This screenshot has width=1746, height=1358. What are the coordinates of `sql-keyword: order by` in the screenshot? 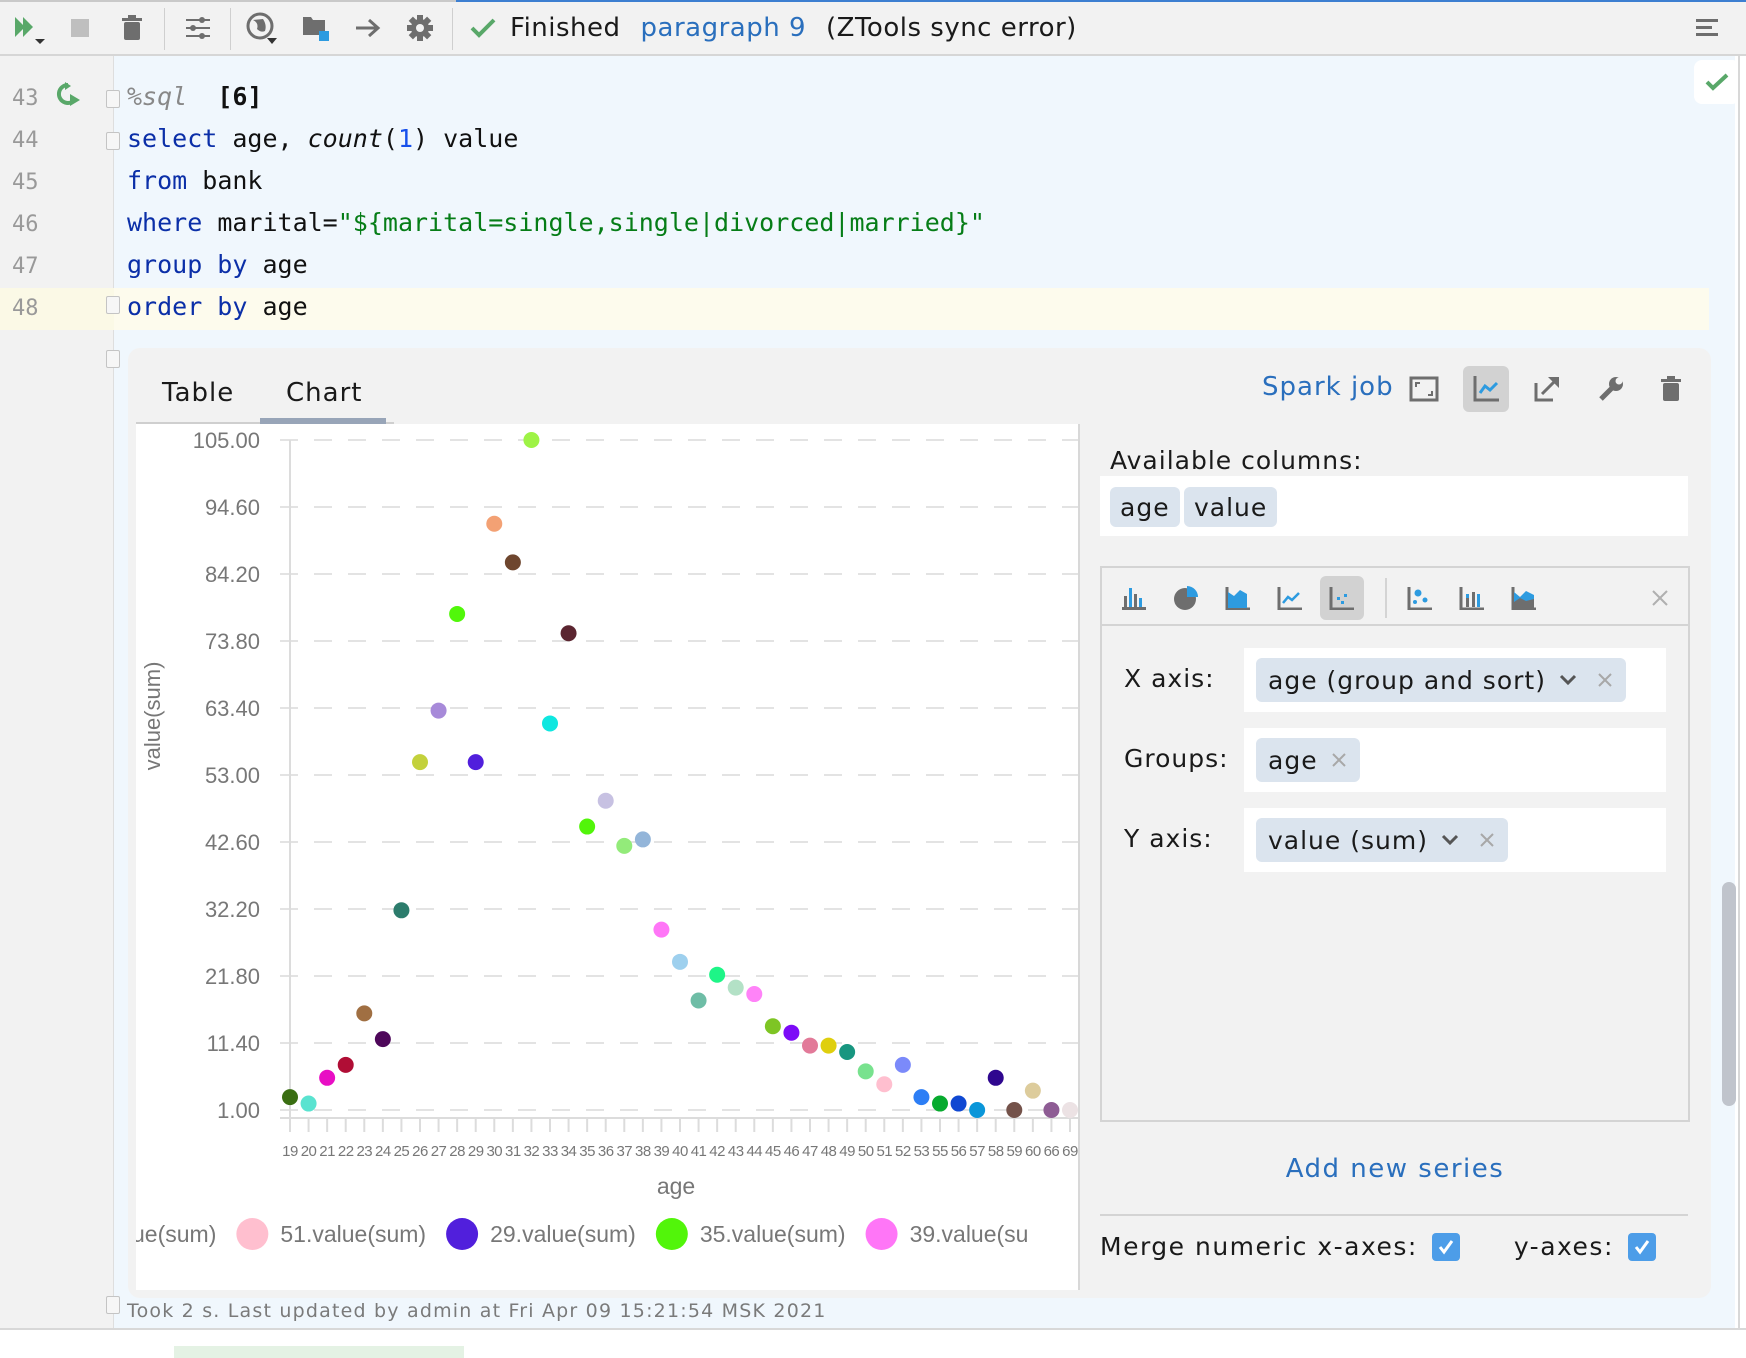 It's located at (187, 306).